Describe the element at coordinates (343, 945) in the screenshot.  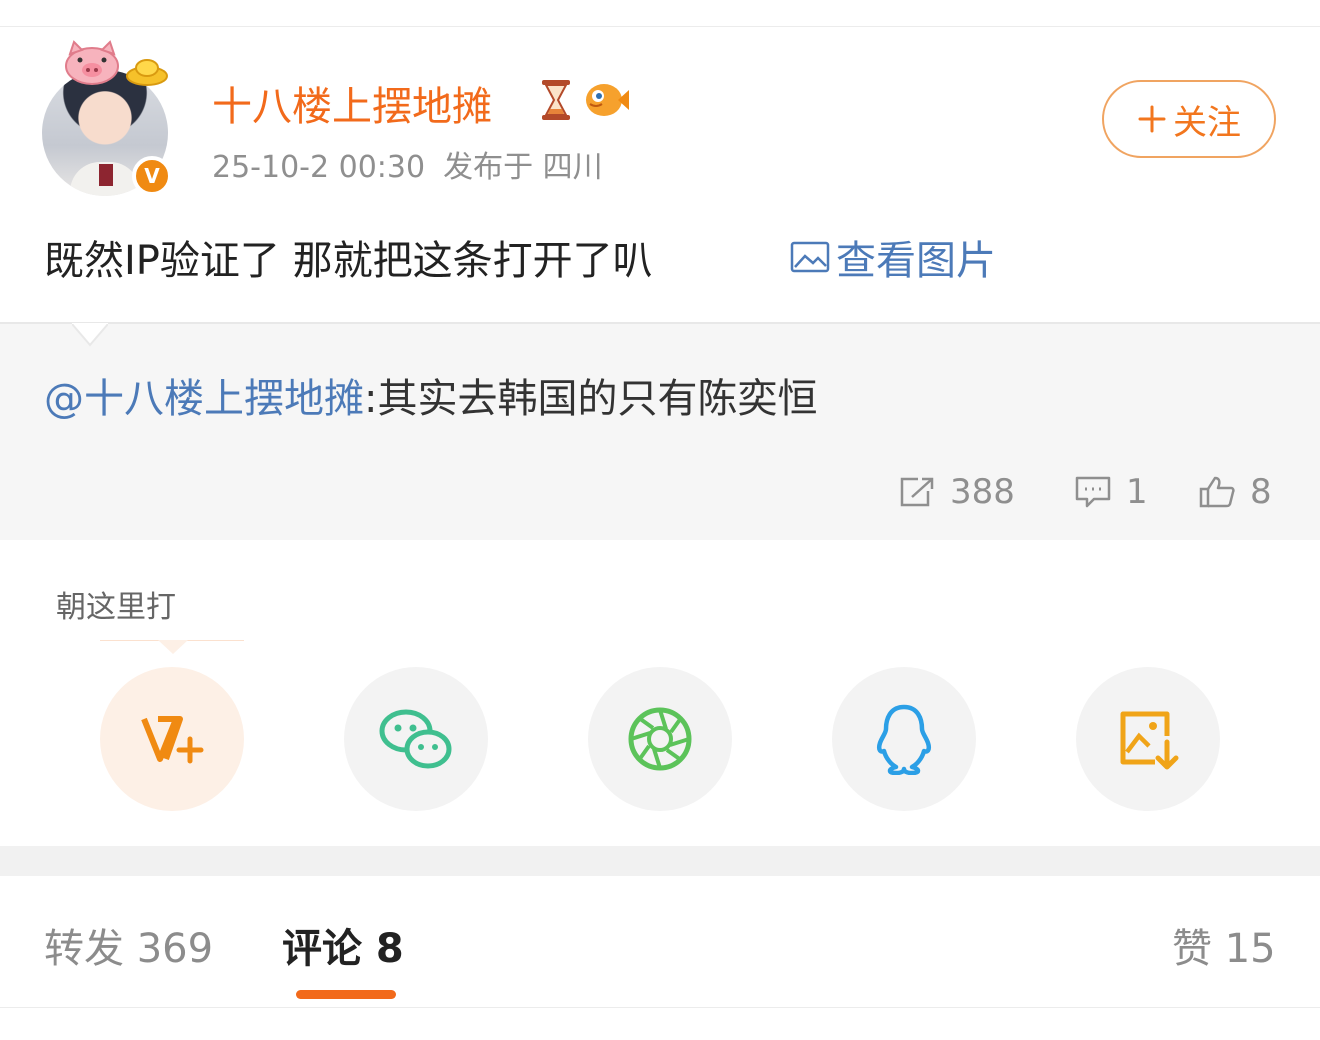
I see `tab-comments: 评论 8` at that location.